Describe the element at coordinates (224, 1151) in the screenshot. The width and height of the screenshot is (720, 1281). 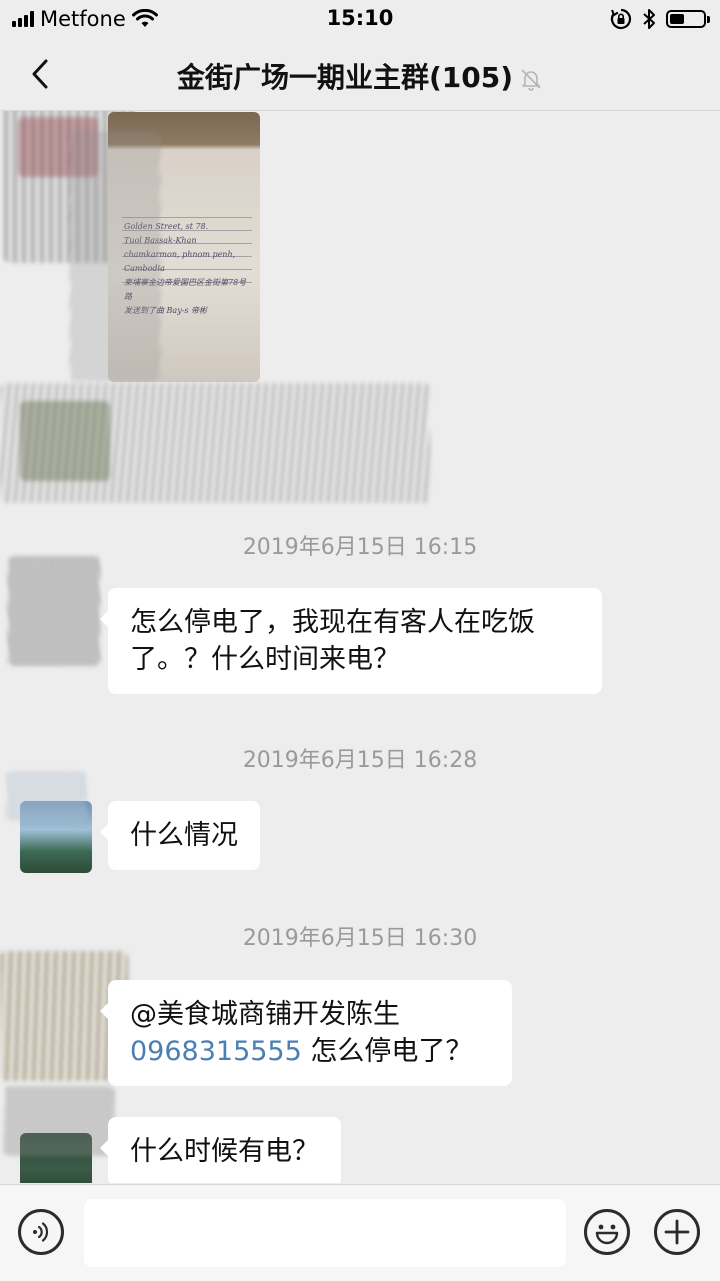
I see `message-text: 什么时候有电？` at that location.